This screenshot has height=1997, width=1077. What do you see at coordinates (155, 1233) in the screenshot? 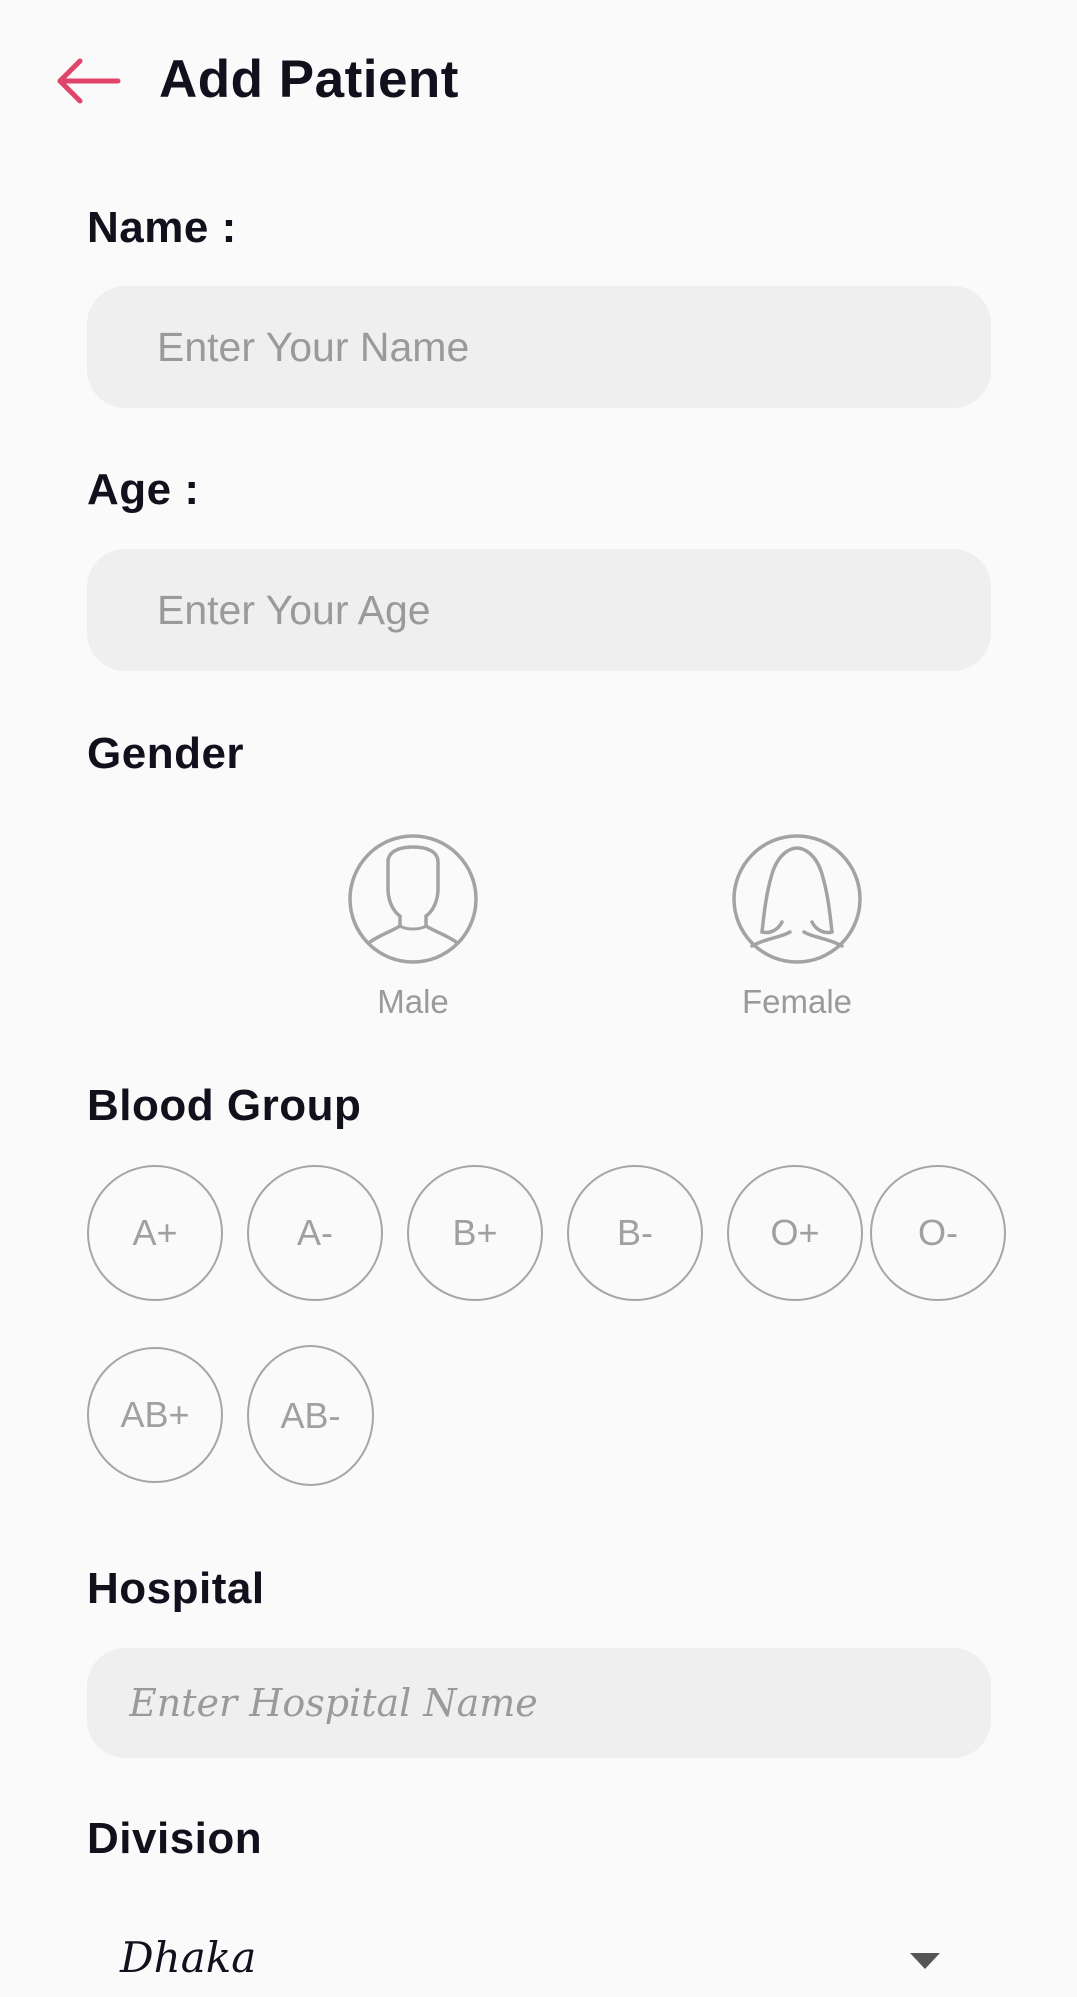
I see `blood-group-option-a-pos: A+` at bounding box center [155, 1233].